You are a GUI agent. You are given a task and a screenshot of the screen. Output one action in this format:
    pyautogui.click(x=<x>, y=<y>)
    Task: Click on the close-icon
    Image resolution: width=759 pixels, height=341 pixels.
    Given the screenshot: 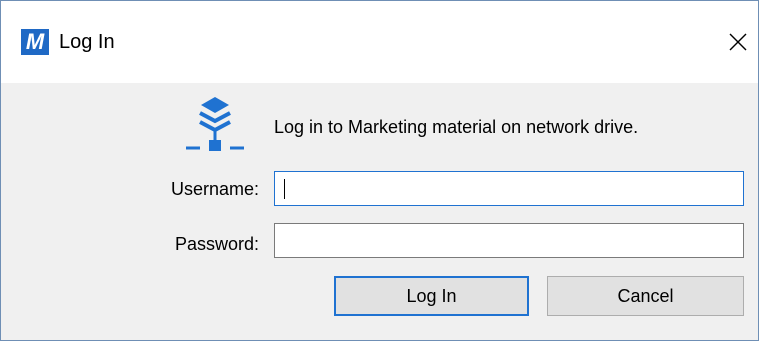 What is the action you would take?
    pyautogui.click(x=738, y=42)
    